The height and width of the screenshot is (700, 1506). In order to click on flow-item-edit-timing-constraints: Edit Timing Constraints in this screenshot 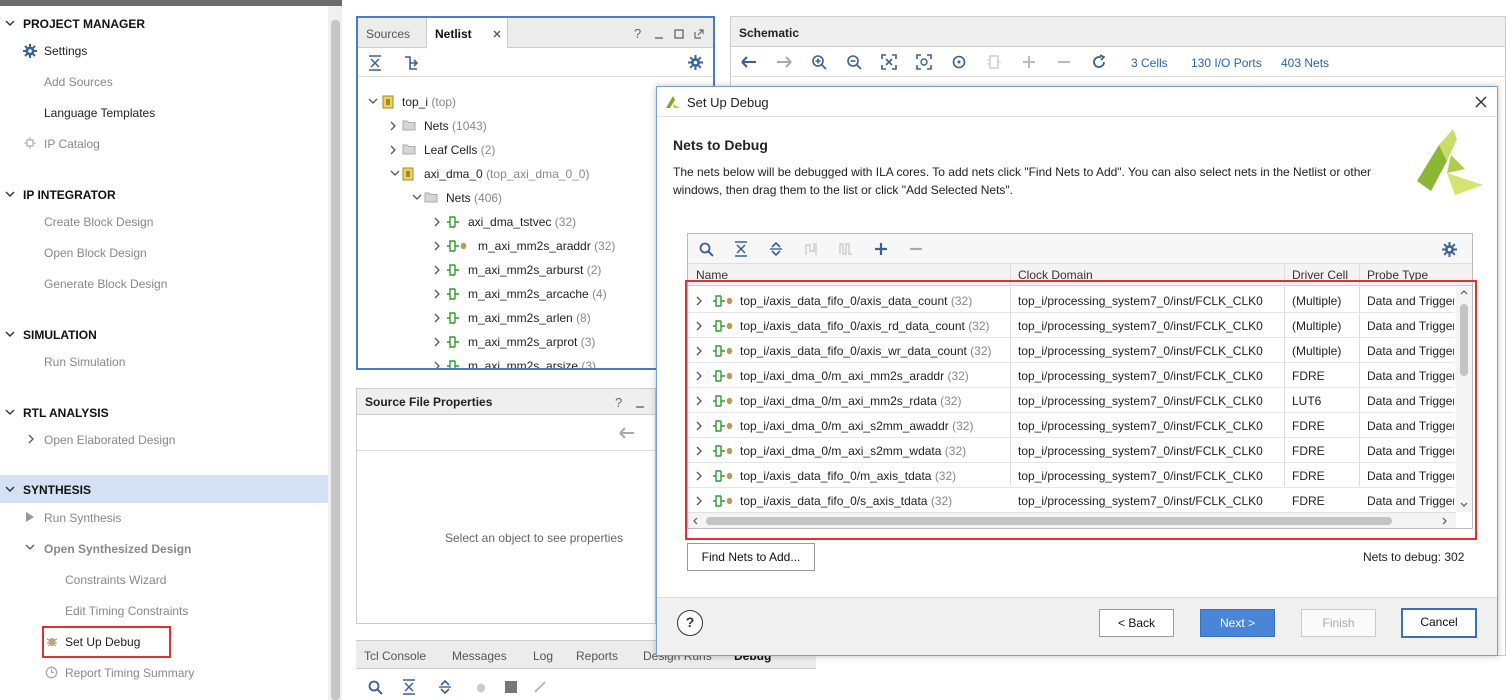, I will do `click(164, 611)`.